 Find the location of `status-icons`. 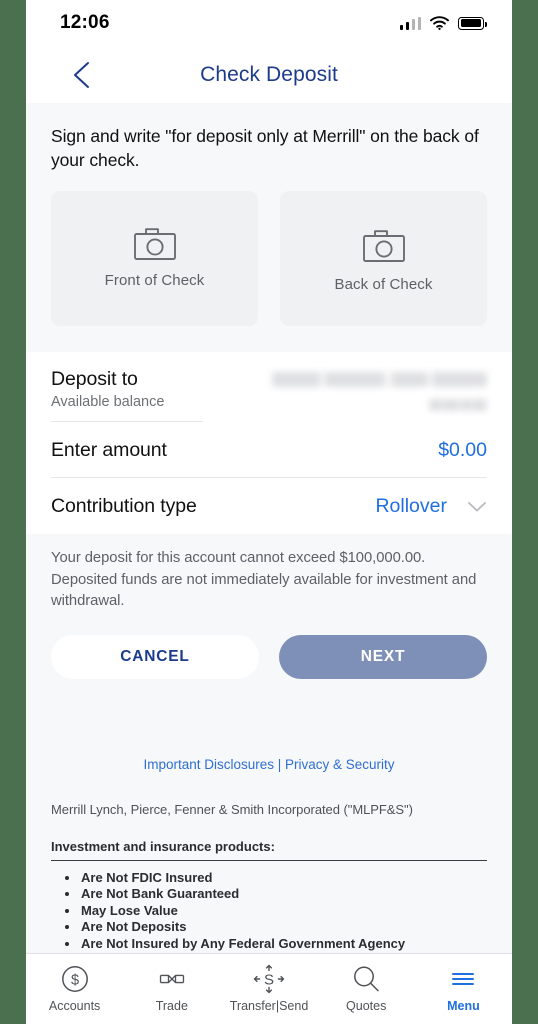

status-icons is located at coordinates (443, 23).